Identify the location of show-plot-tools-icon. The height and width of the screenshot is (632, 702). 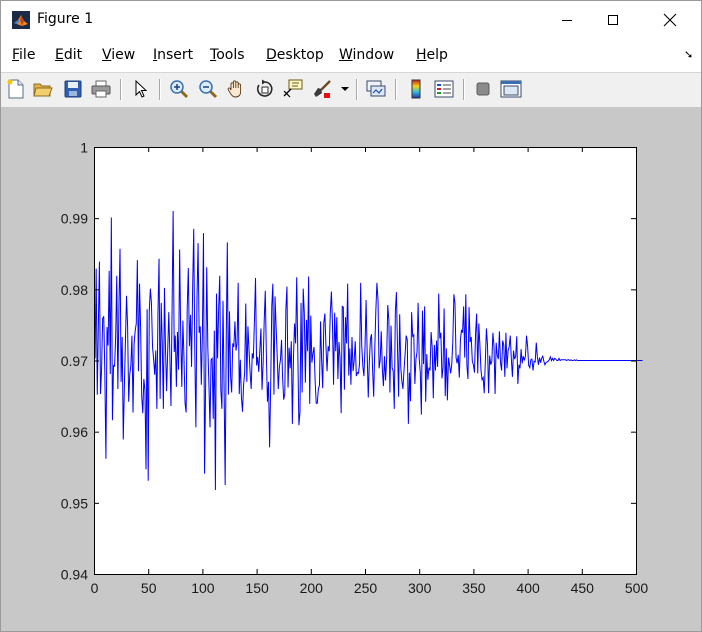
(511, 89).